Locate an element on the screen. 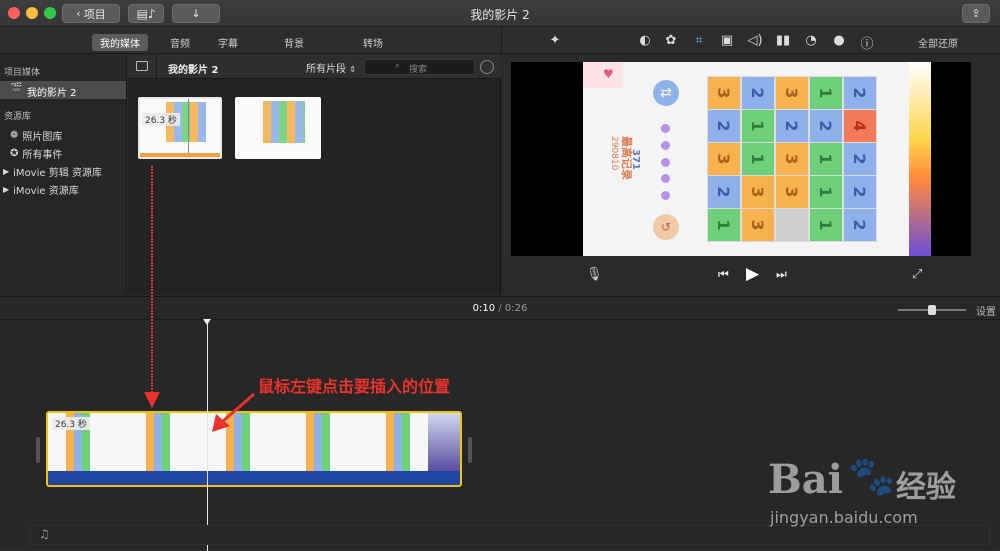 The width and height of the screenshot is (1000, 551). crop-icon: ⌗ is located at coordinates (699, 41).